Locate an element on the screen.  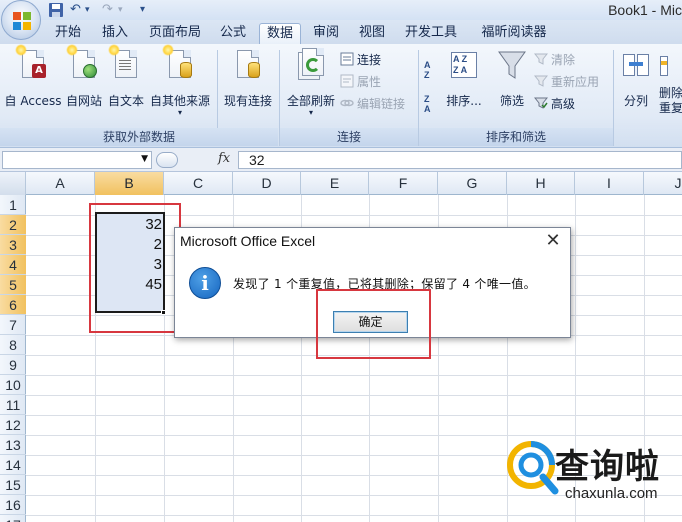
close-icon: ✕ is located at coordinates (553, 241).